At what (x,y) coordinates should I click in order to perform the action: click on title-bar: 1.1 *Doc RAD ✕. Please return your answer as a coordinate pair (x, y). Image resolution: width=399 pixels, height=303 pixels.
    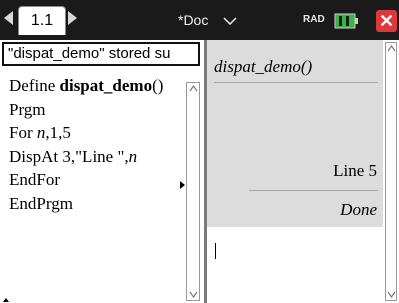
    Looking at the image, I should click on (199, 20).